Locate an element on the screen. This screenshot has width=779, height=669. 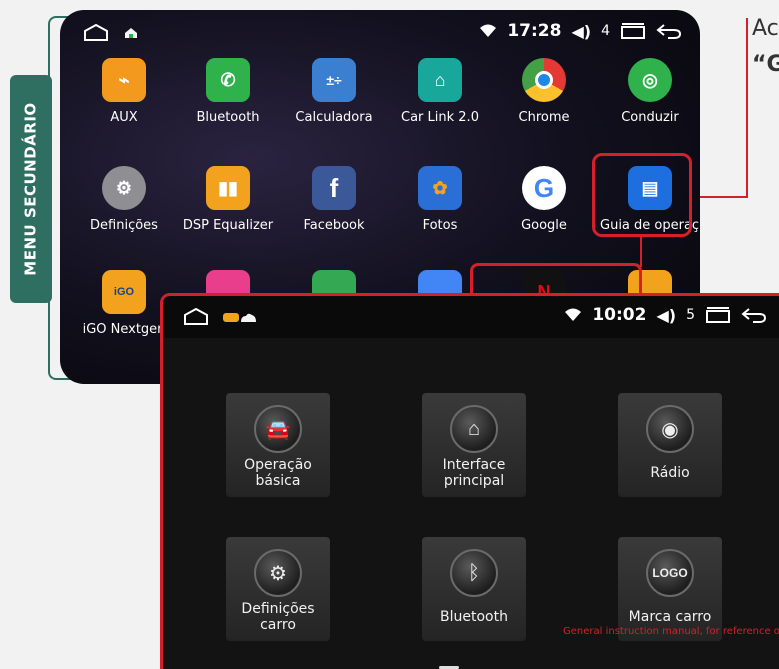
app-facebook: f Facebook is located at coordinates (334, 199).